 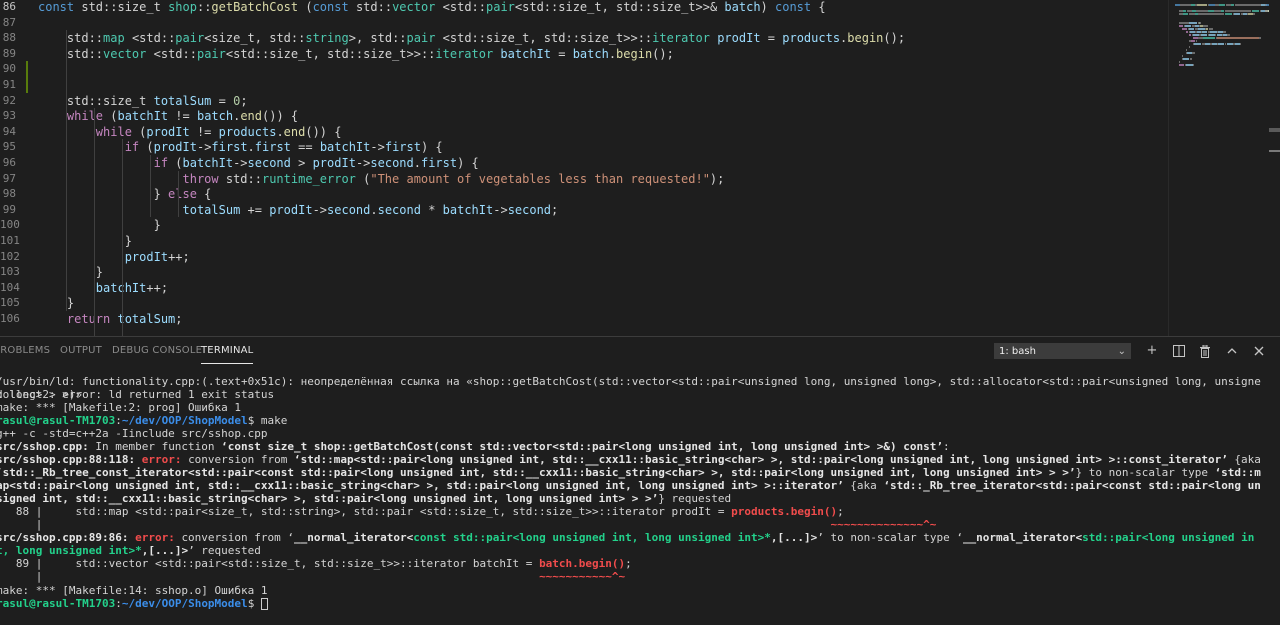 I want to click on close-icon, so click(x=1259, y=351).